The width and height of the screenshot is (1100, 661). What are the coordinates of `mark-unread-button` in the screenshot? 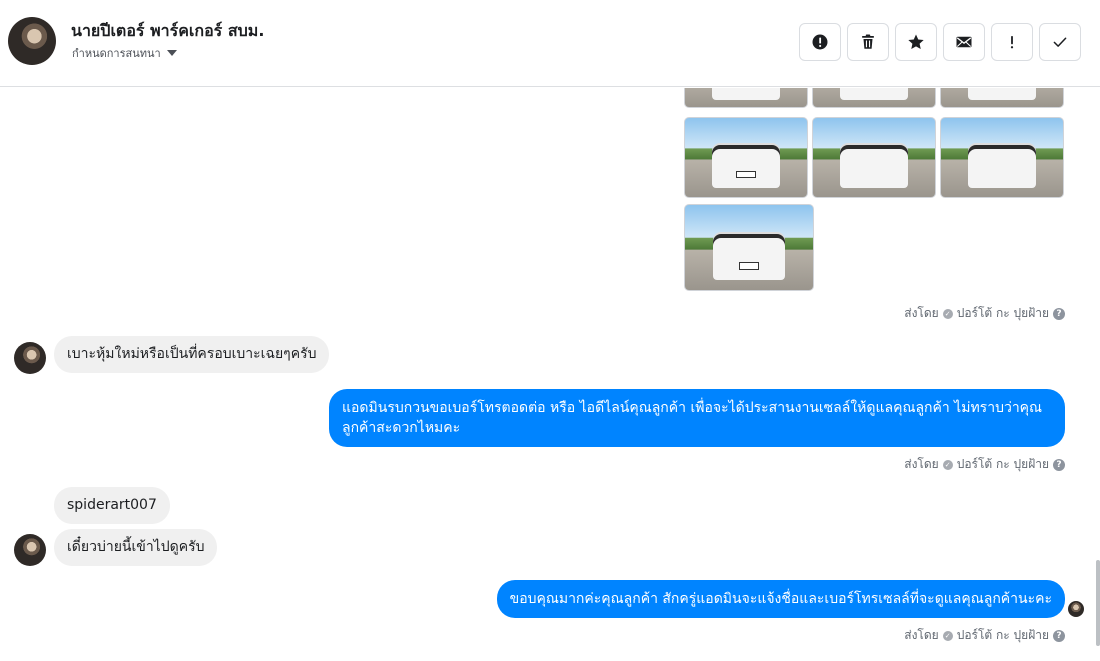 It's located at (964, 42).